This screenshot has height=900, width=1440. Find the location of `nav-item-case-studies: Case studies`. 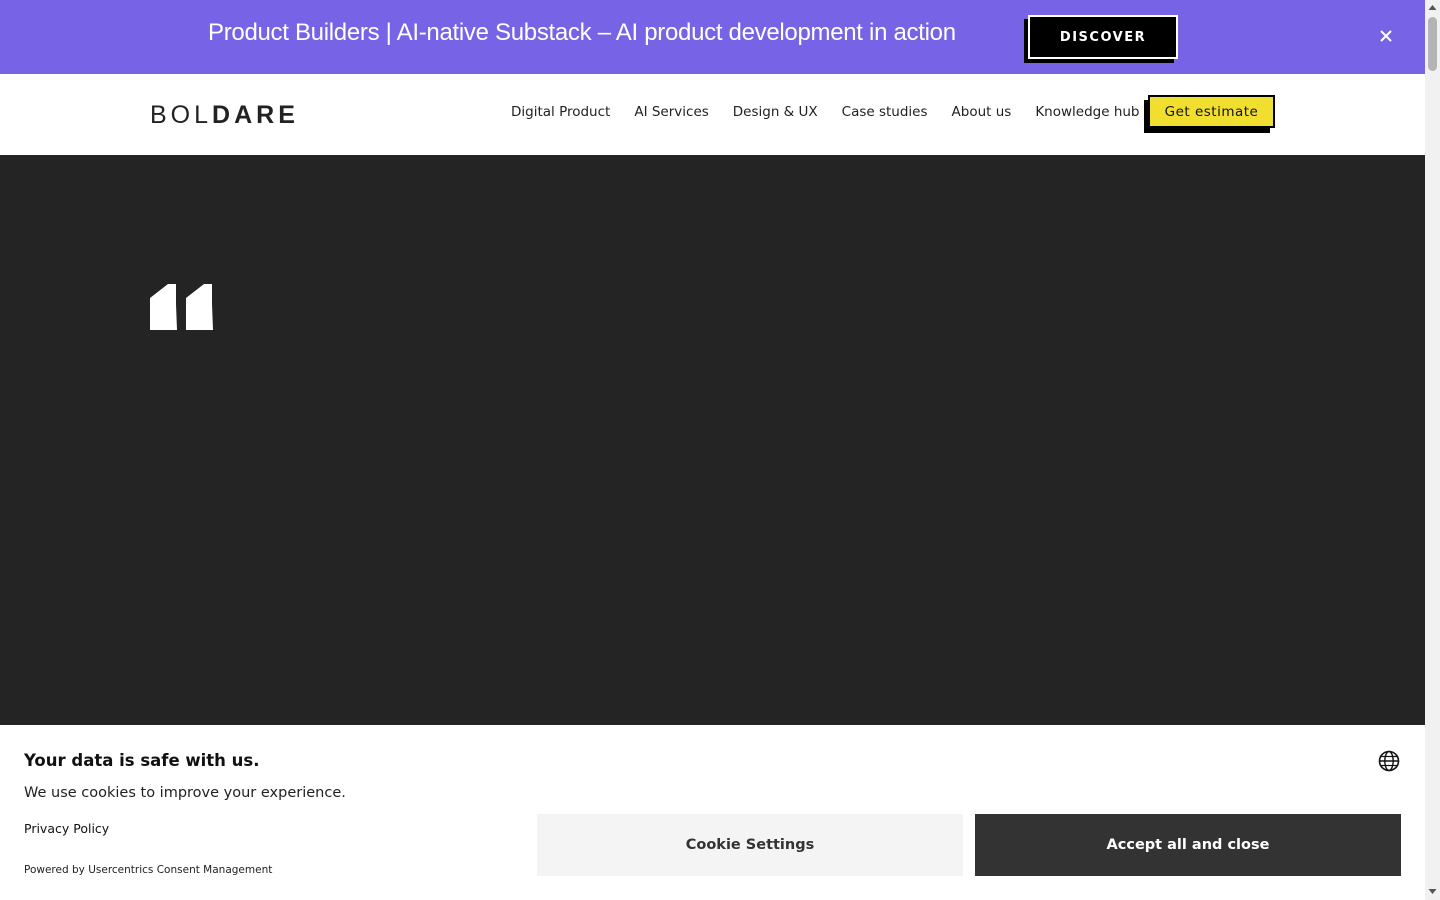

nav-item-case-studies: Case studies is located at coordinates (885, 112).